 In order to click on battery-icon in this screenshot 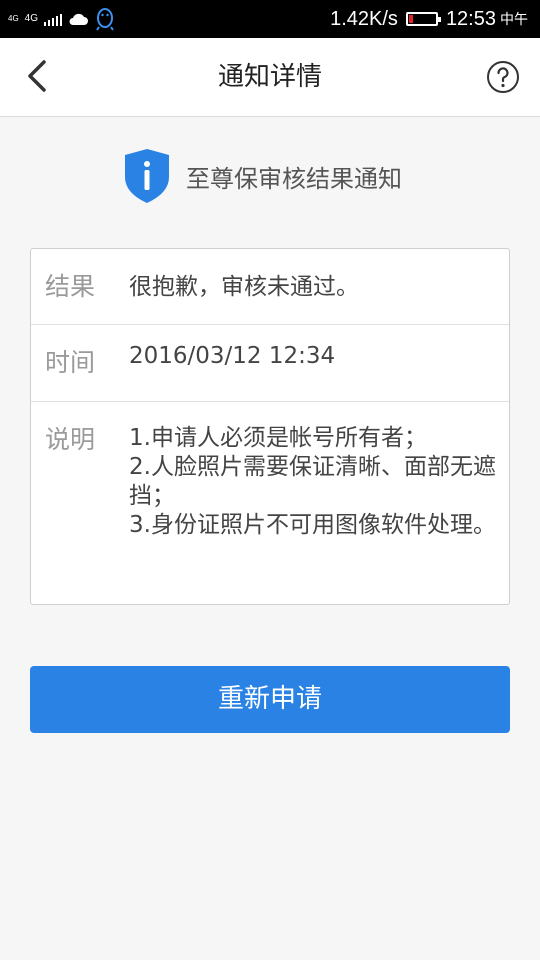, I will do `click(423, 19)`.